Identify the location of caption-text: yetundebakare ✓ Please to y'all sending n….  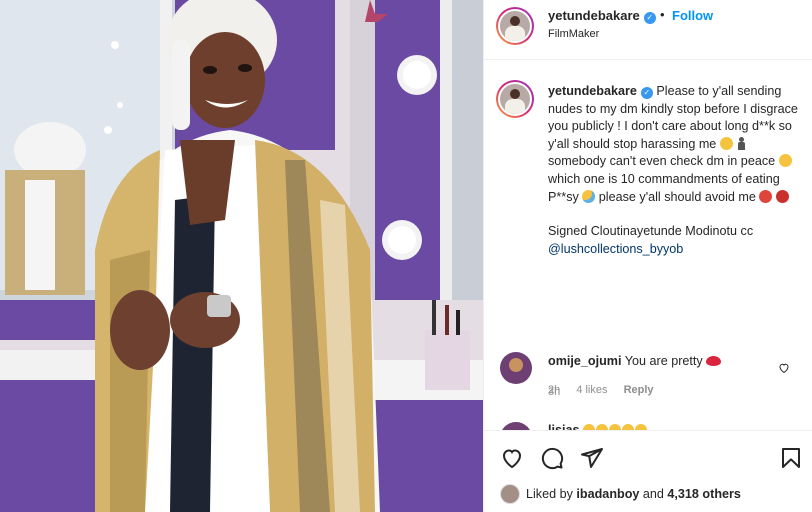
(674, 170).